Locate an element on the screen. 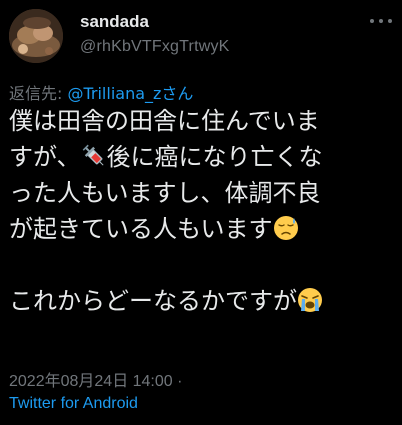 This screenshot has height=425, width=402. reply-mention-link: @Trilliana_zさん is located at coordinates (130, 93).